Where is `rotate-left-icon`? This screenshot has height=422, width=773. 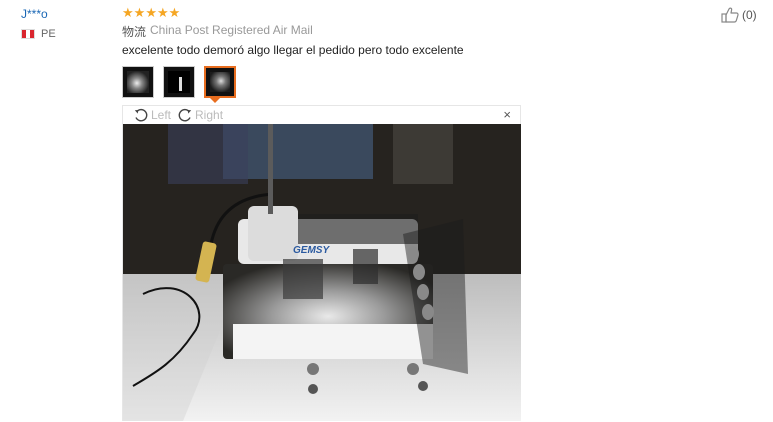 rotate-left-icon is located at coordinates (141, 115).